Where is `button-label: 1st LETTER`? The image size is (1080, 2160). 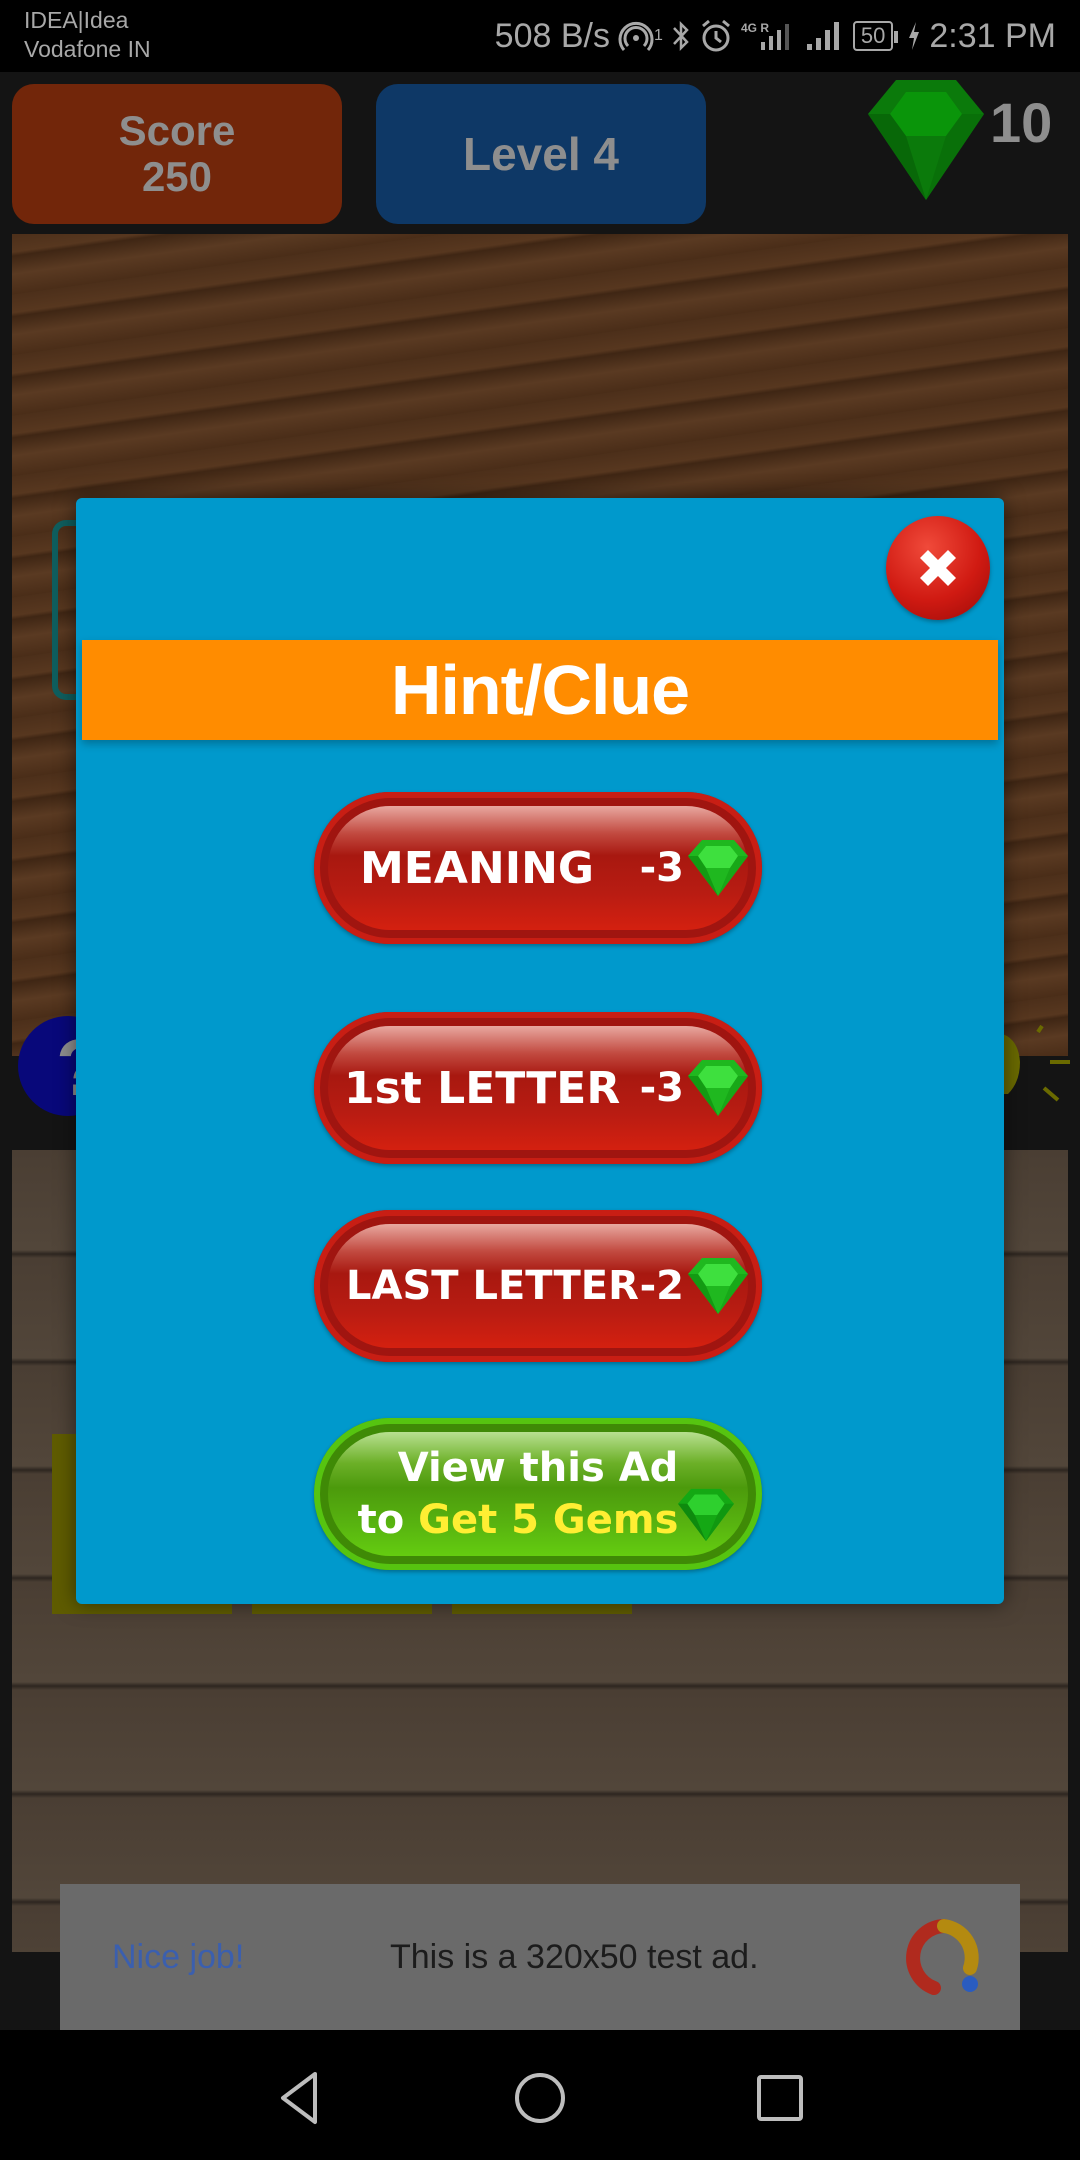 button-label: 1st LETTER is located at coordinates (482, 1088).